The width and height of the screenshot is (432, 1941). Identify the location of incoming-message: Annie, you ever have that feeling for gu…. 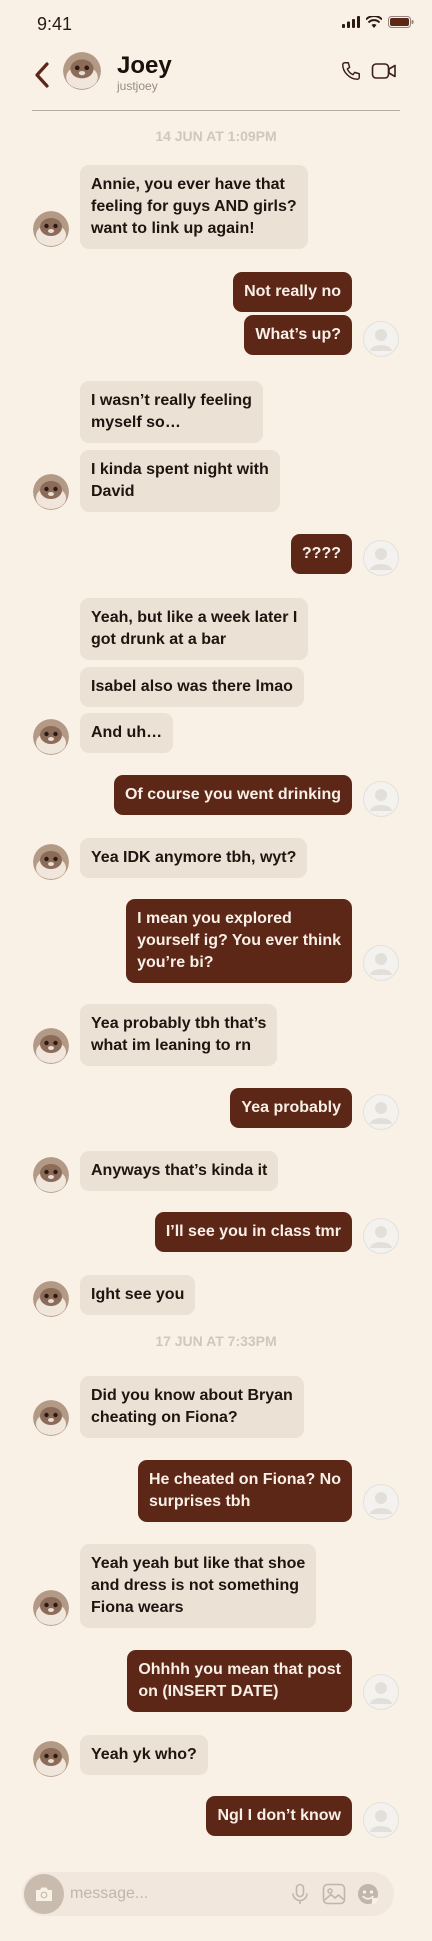
(194, 207).